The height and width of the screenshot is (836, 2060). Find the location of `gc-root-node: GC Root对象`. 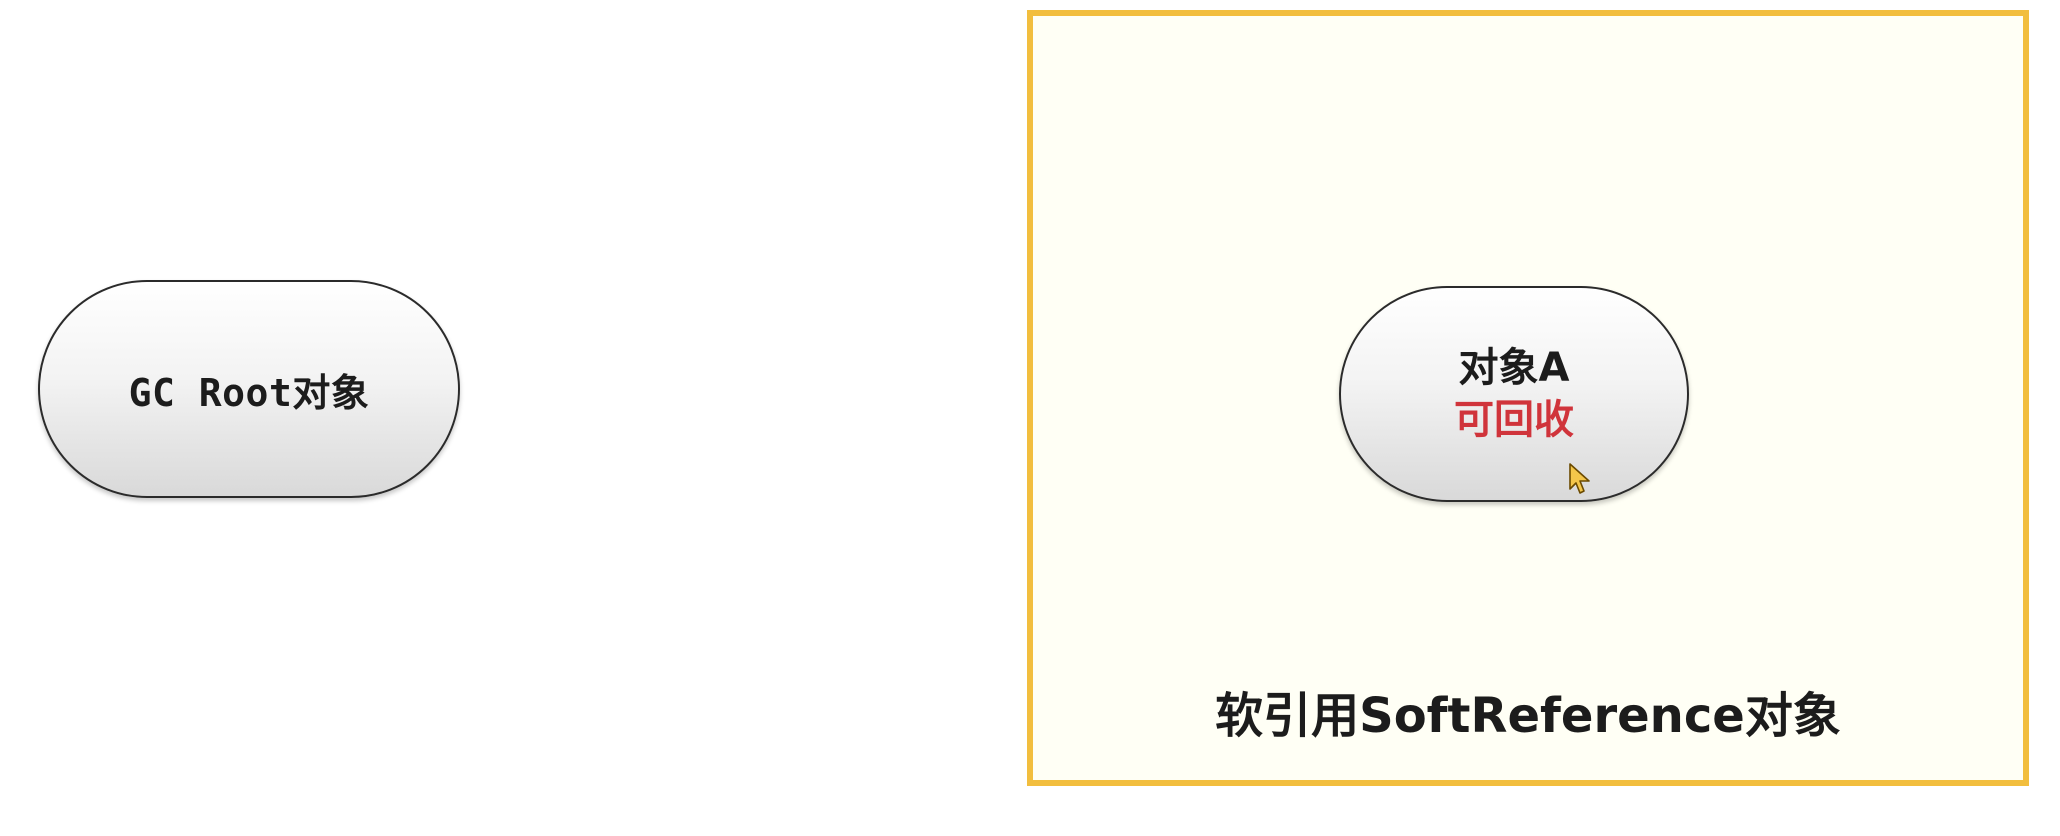

gc-root-node: GC Root对象 is located at coordinates (249, 389).